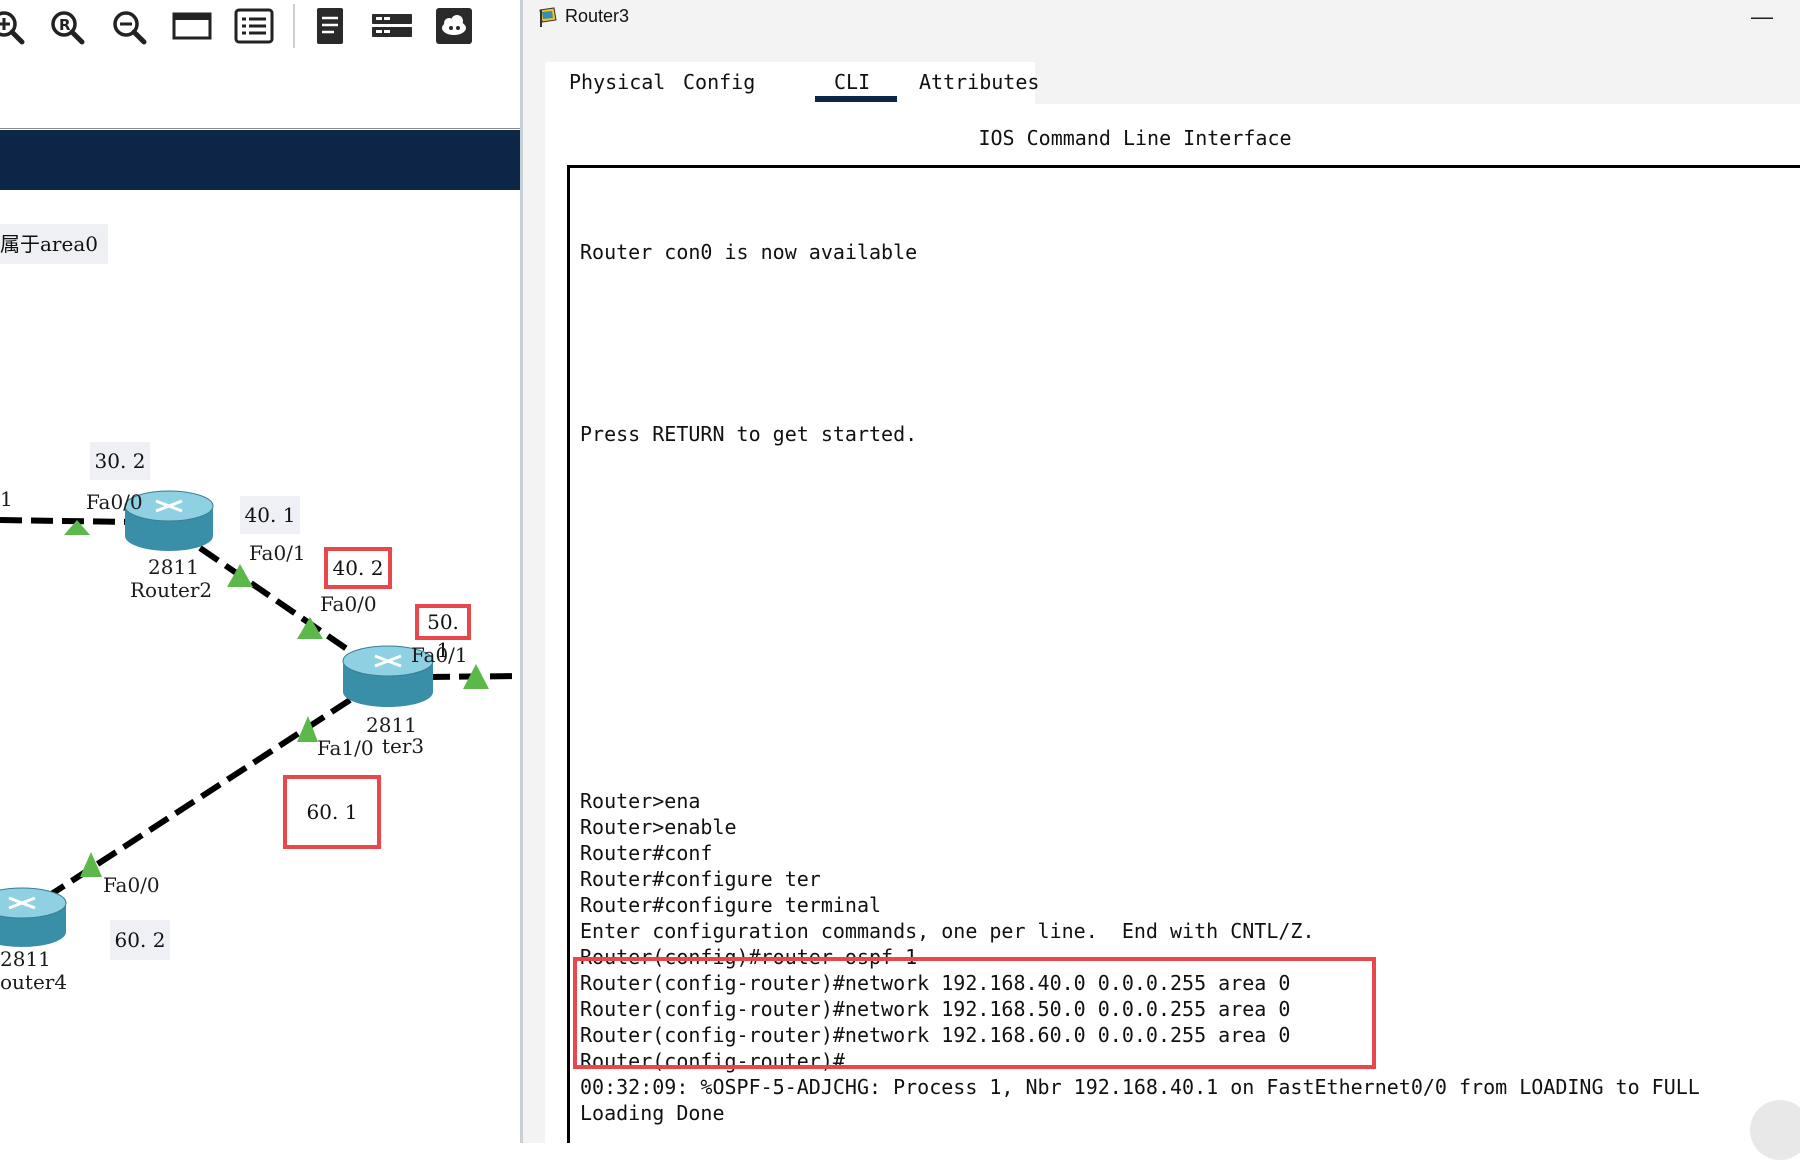 The width and height of the screenshot is (1800, 1160). I want to click on tab-physical: Physical, so click(617, 82).